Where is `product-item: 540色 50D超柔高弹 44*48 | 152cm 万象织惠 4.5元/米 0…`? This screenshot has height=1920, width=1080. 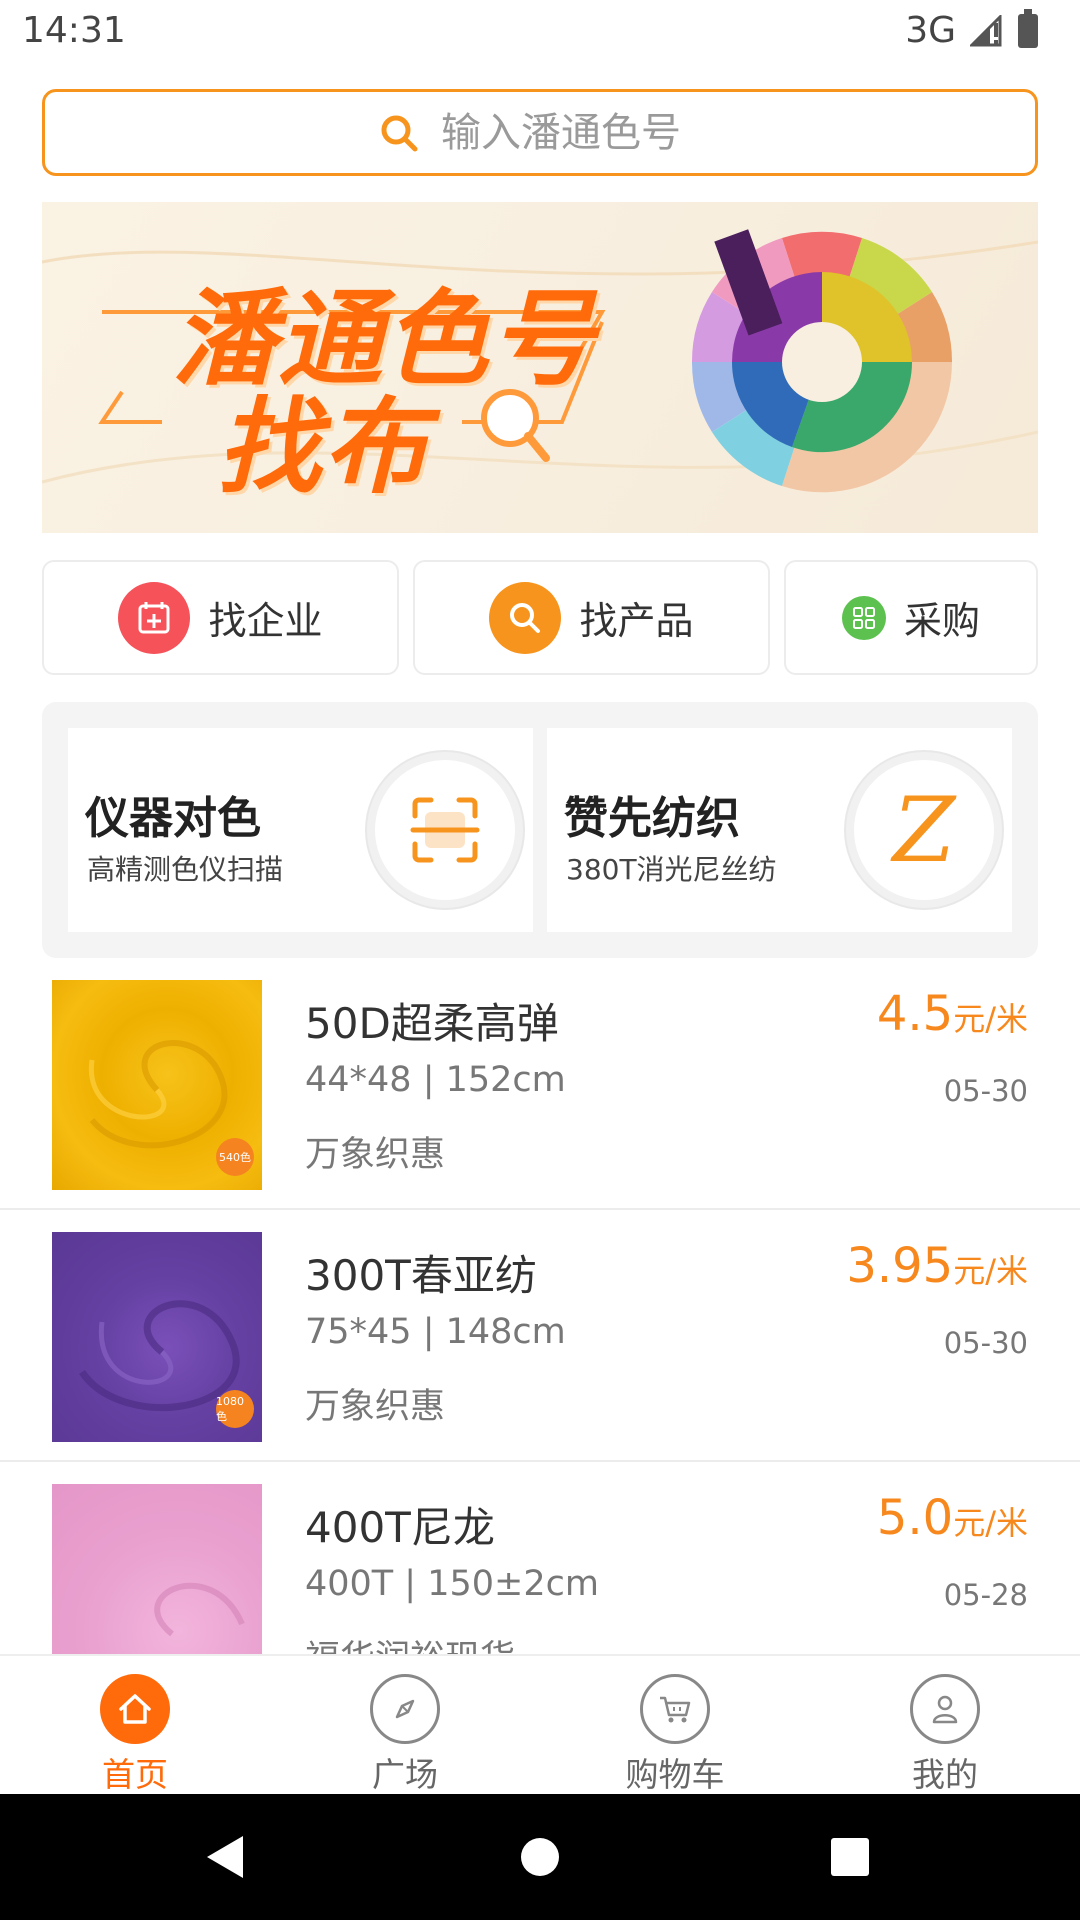 product-item: 540色 50D超柔高弹 44*48 | 152cm 万象织惠 4.5元/米 0… is located at coordinates (540, 1091).